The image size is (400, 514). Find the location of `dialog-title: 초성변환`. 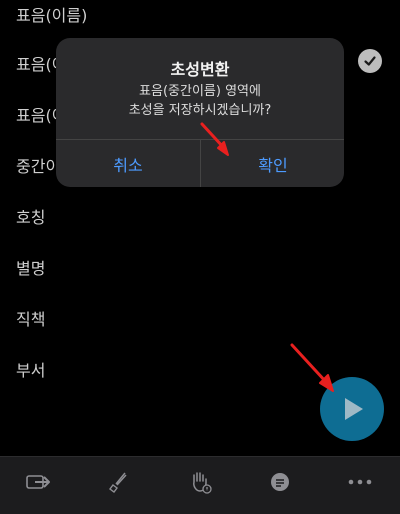

dialog-title: 초성변환 is located at coordinates (200, 69).